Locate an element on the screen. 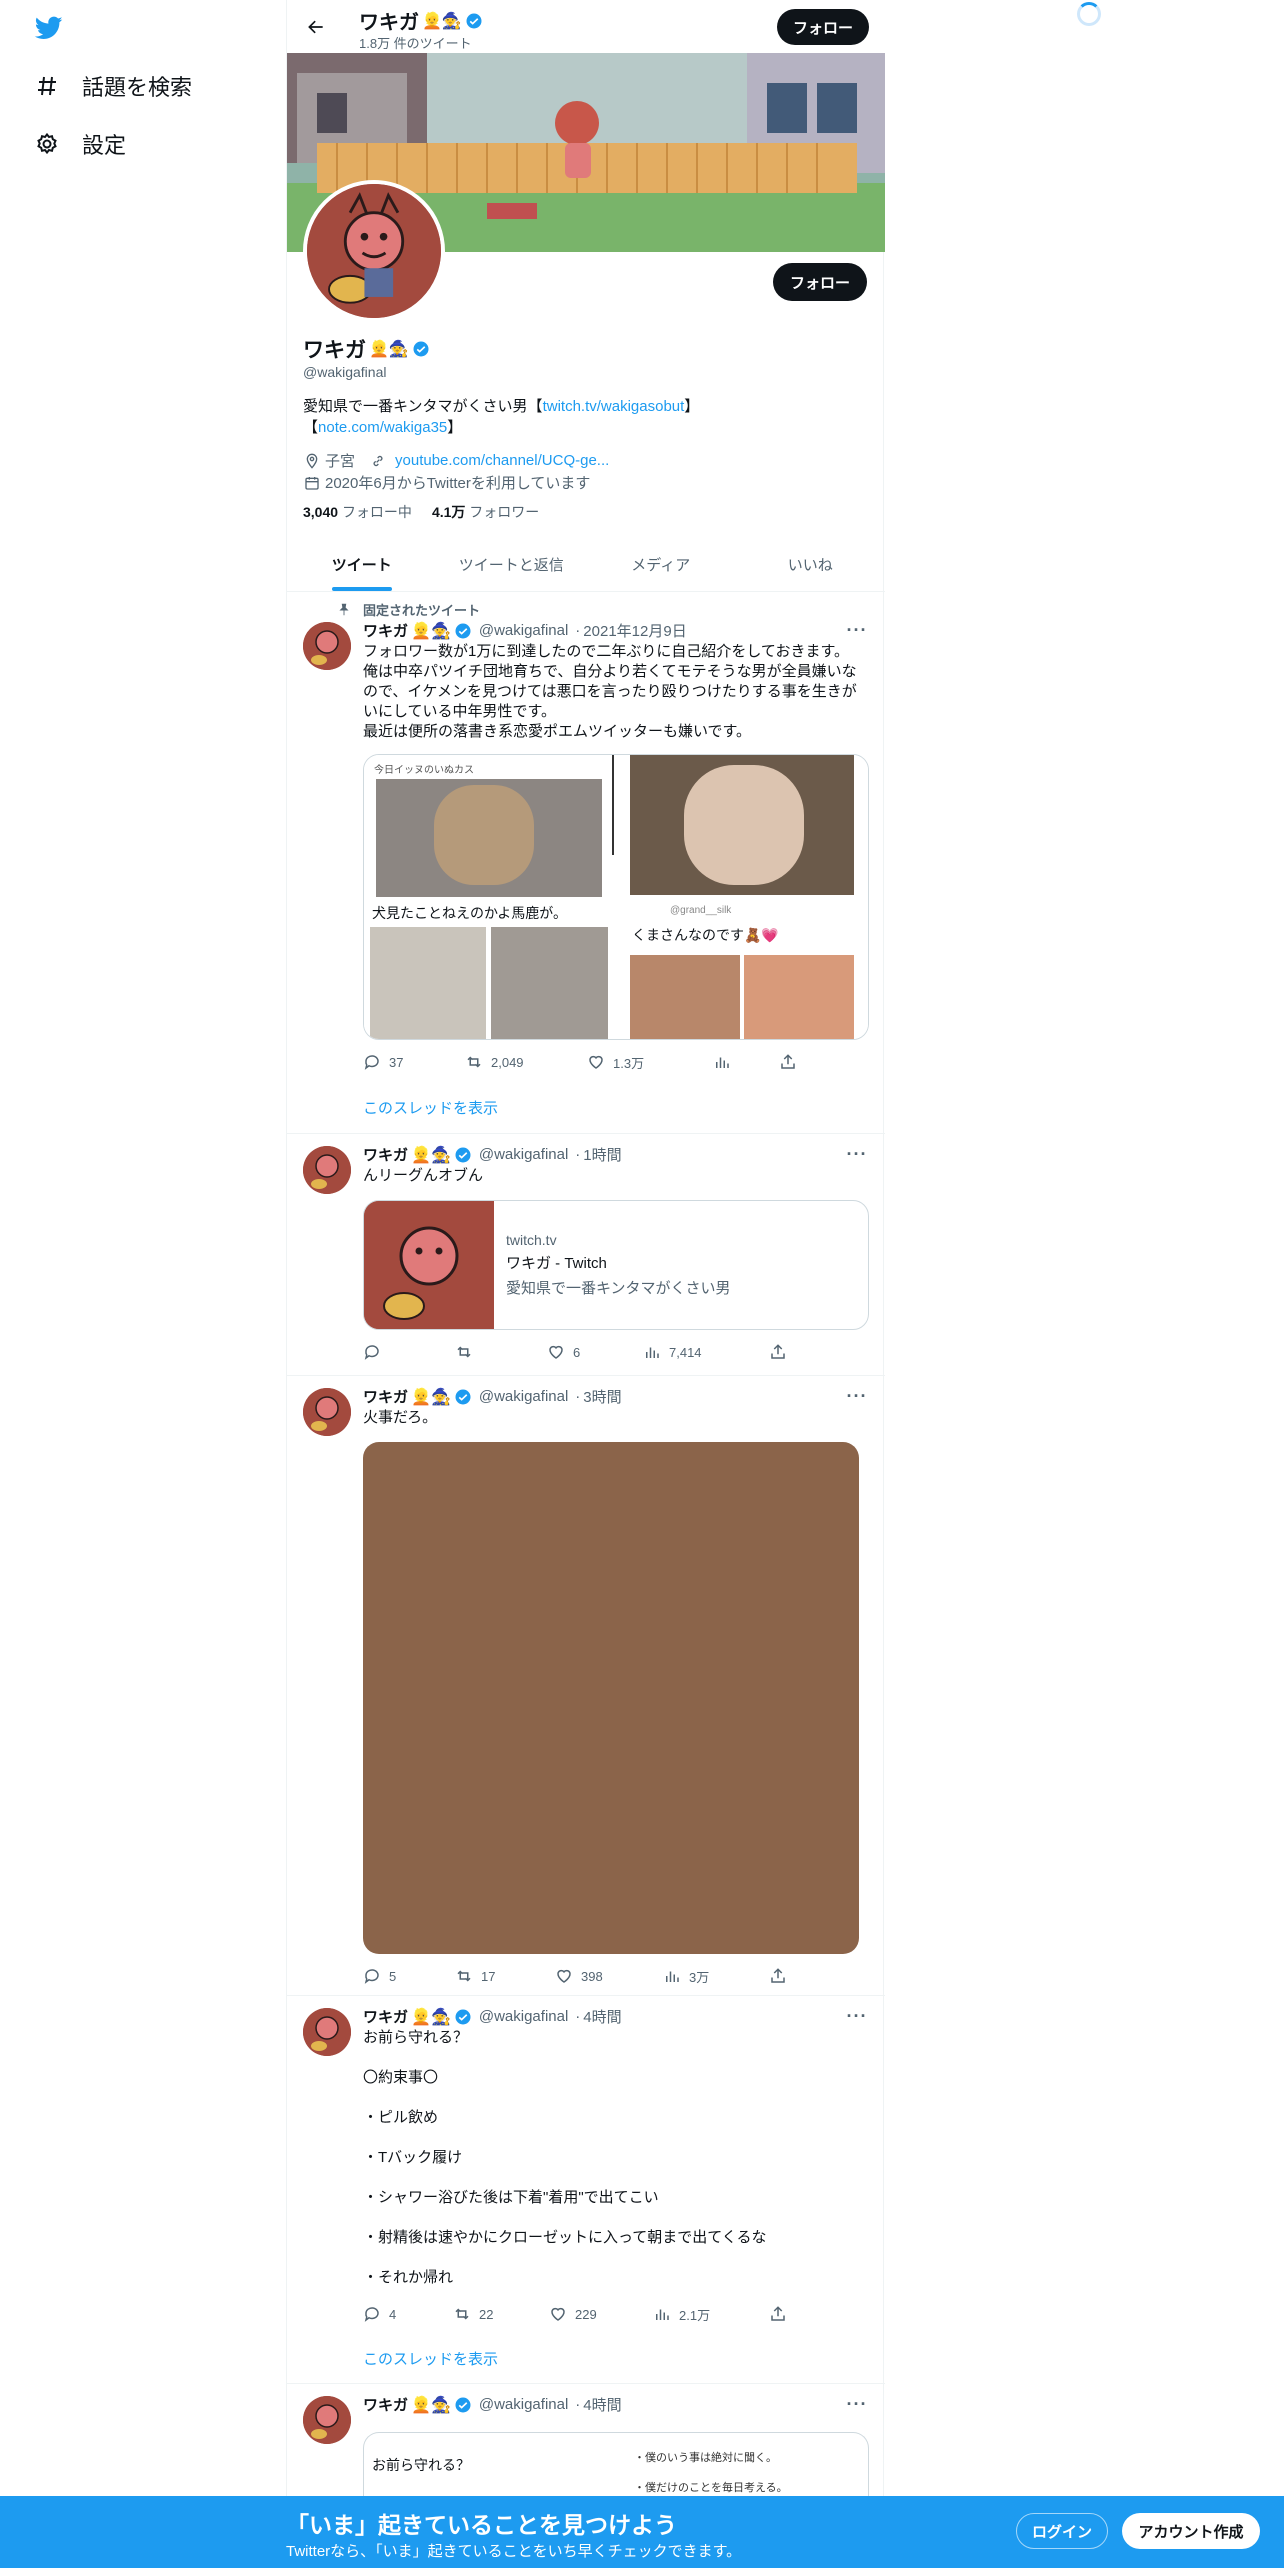 The image size is (1284, 2568). views-count: 3万 is located at coordinates (699, 1977).